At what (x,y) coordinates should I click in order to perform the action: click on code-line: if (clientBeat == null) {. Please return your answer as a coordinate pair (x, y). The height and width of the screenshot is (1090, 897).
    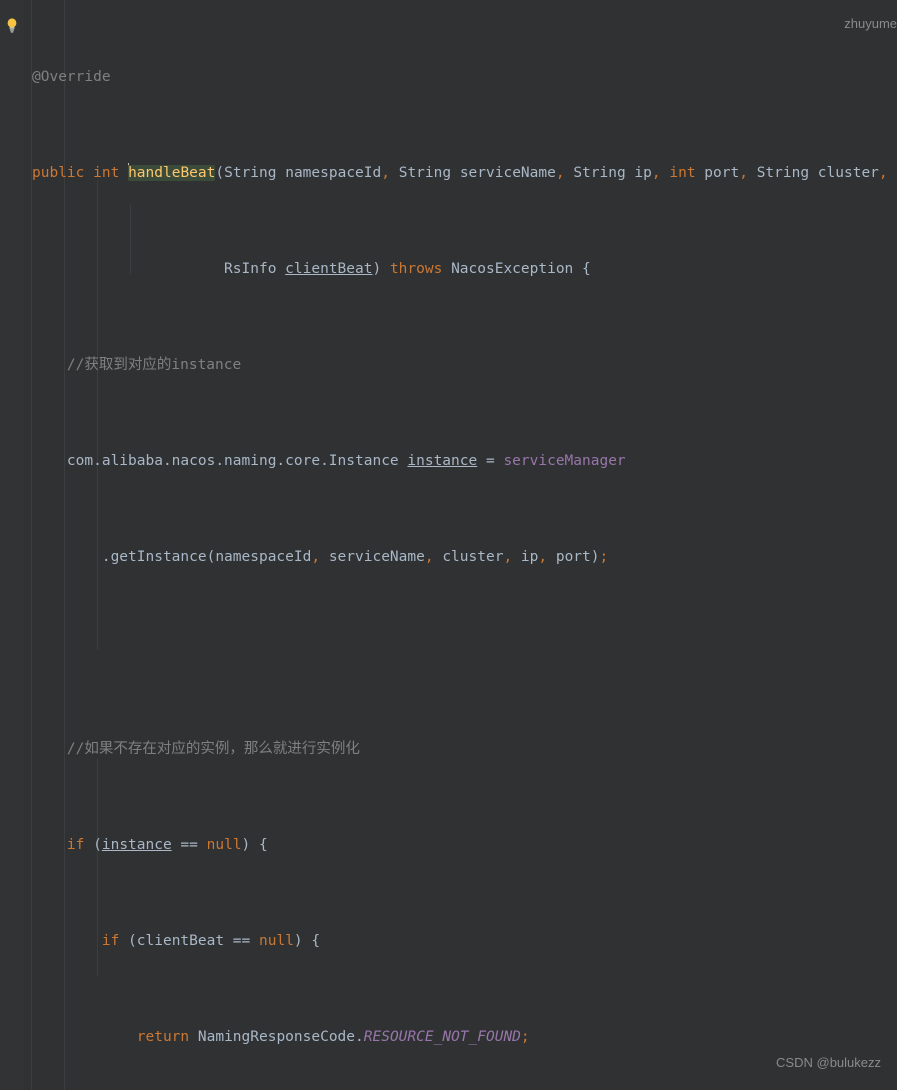
    Looking at the image, I should click on (448, 941).